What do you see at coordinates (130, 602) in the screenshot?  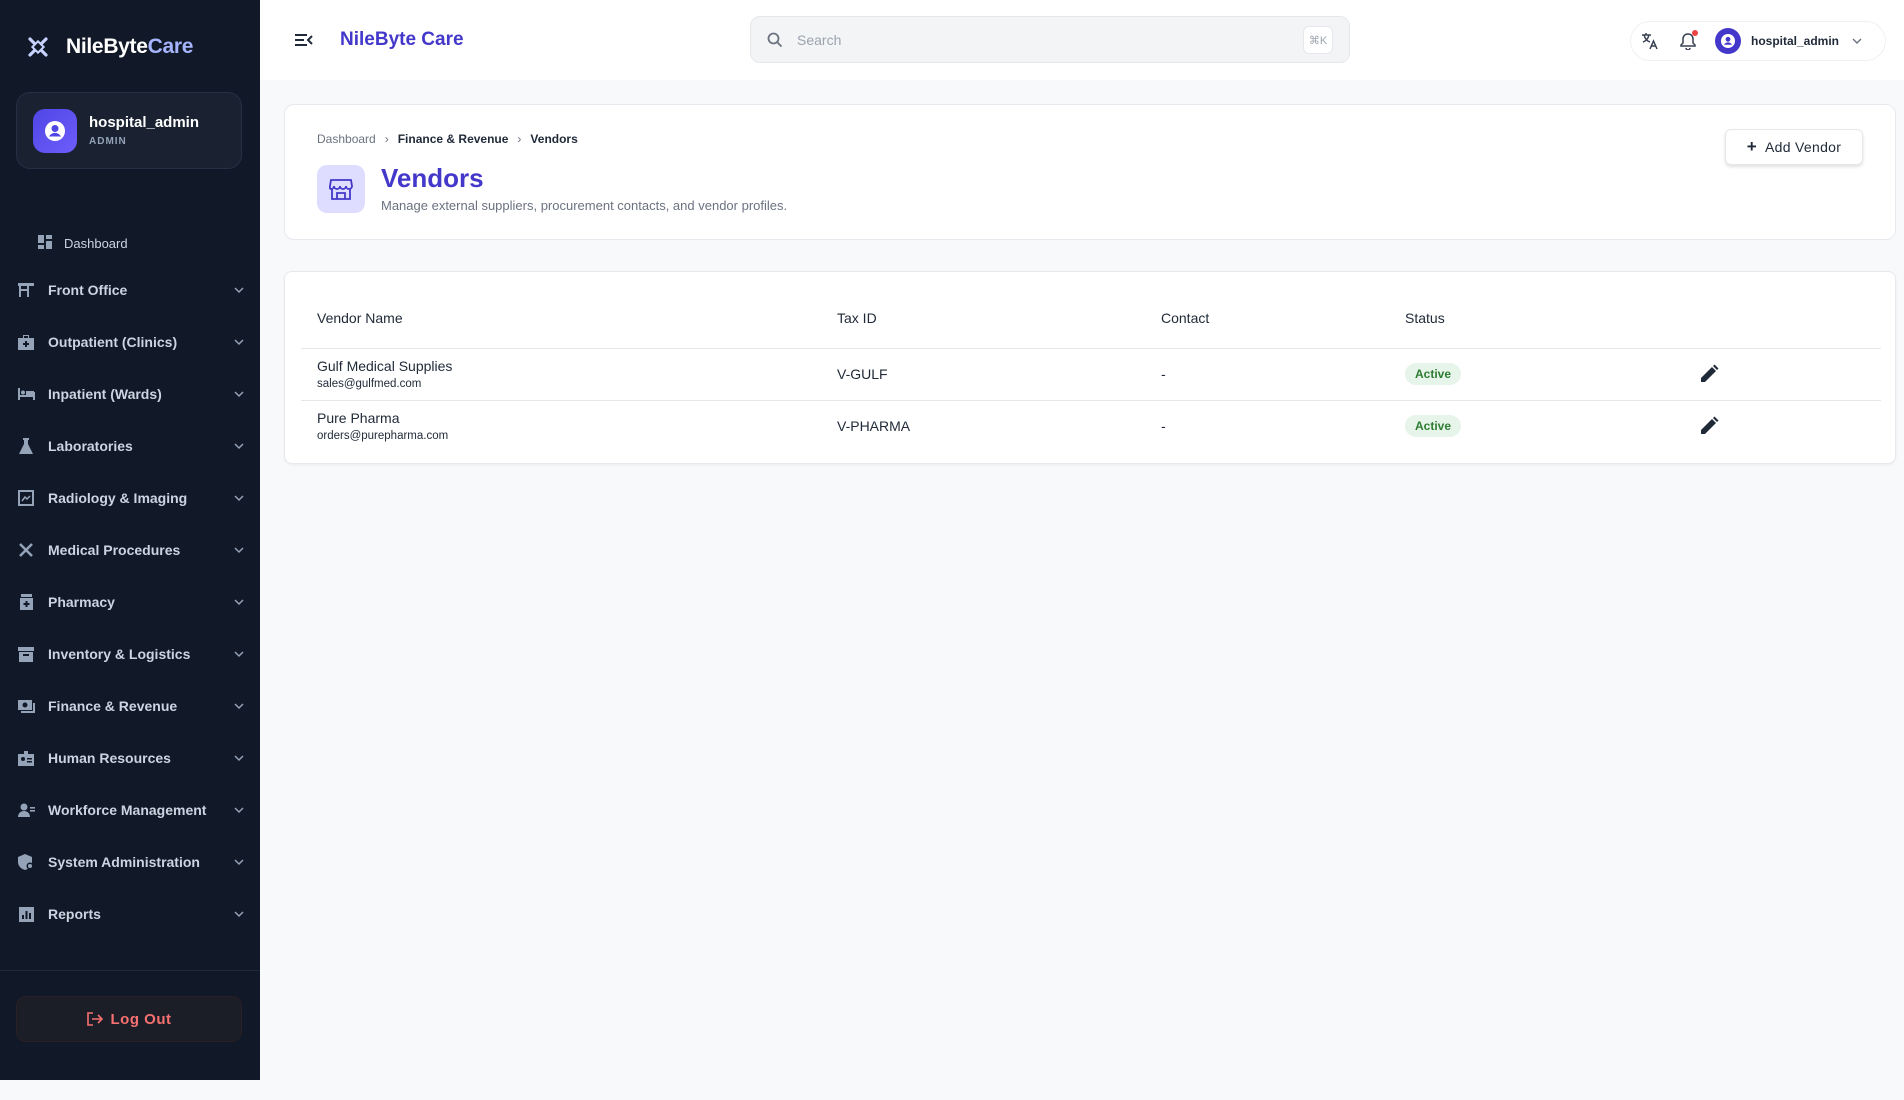 I see `sidebar-item-pharmacy: Pharmacy` at bounding box center [130, 602].